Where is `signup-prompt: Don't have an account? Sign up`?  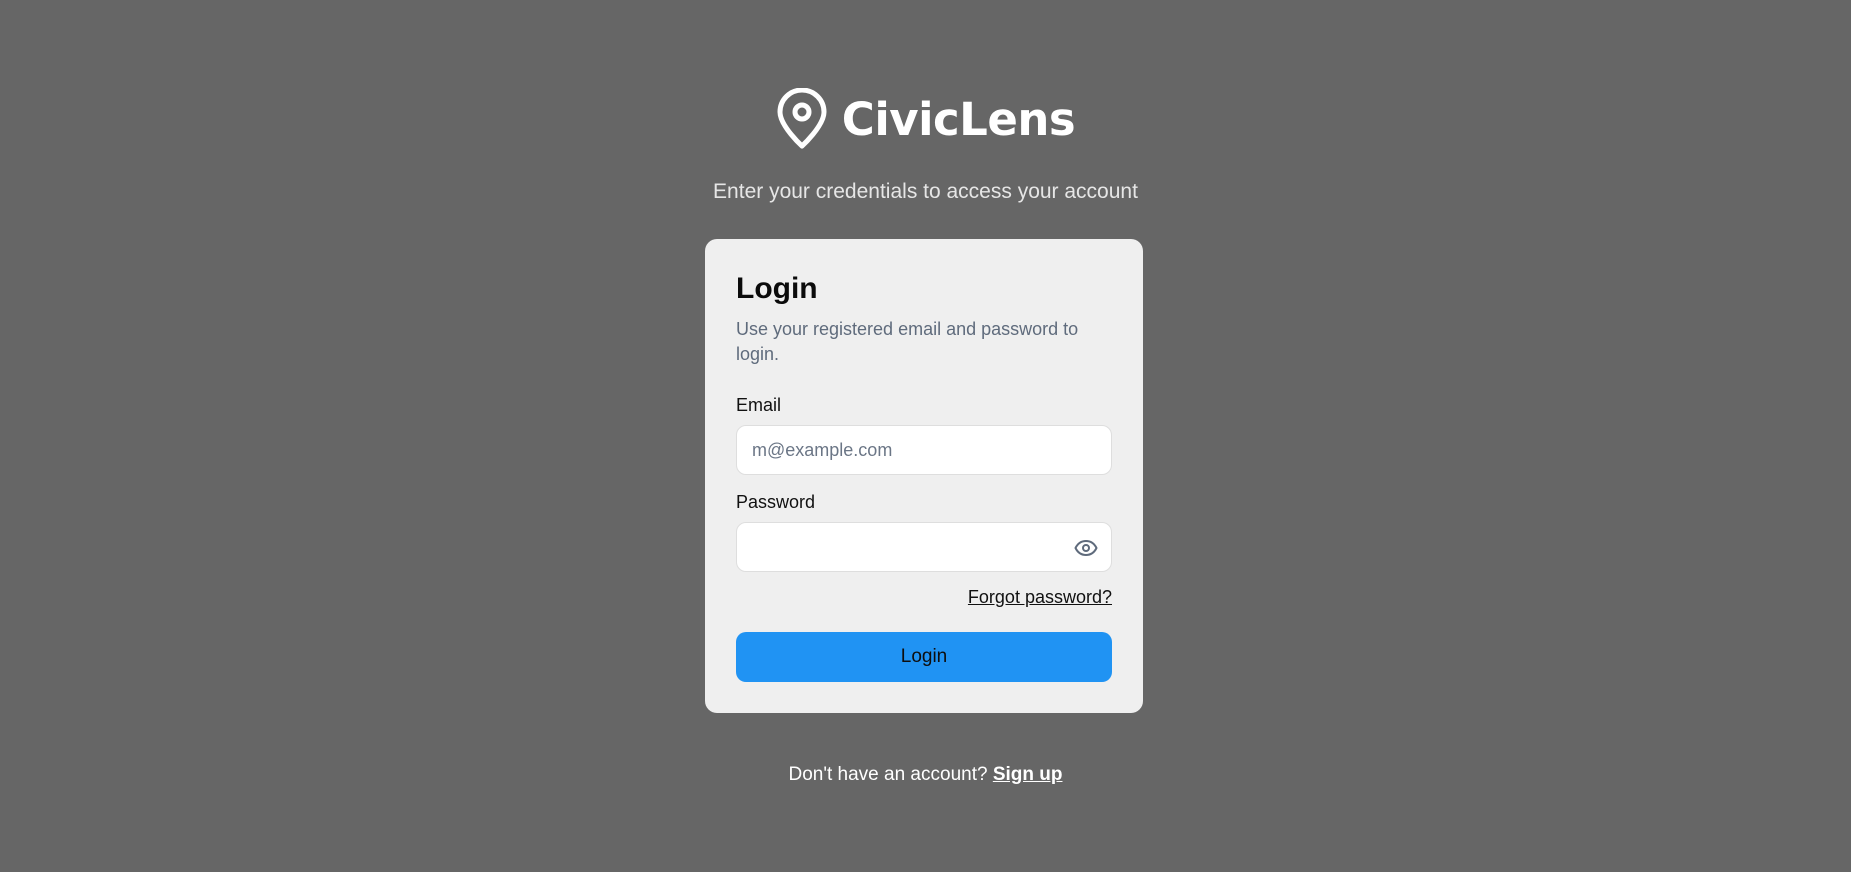
signup-prompt: Don't have an account? Sign up is located at coordinates (925, 775).